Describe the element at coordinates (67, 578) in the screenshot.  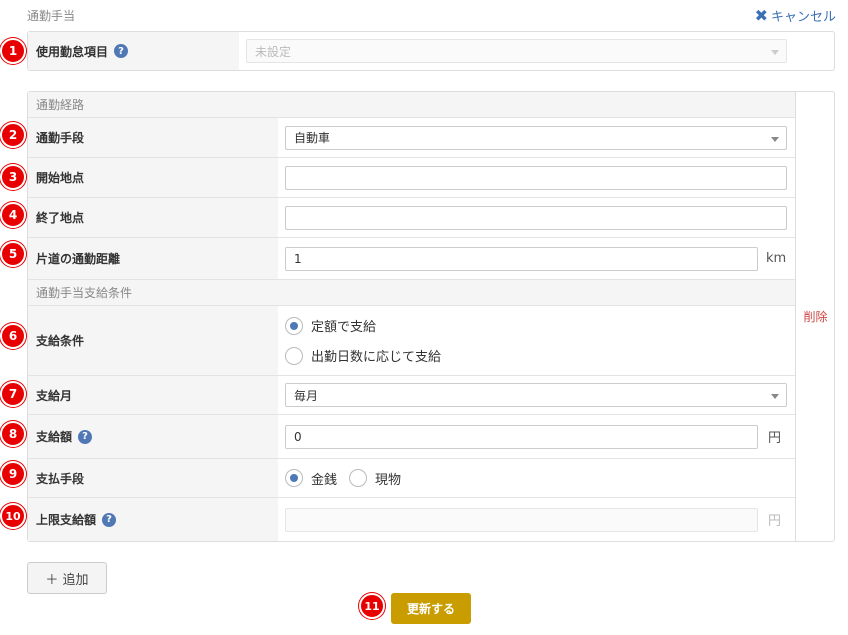
I see `add-button: ＋ 追加` at that location.